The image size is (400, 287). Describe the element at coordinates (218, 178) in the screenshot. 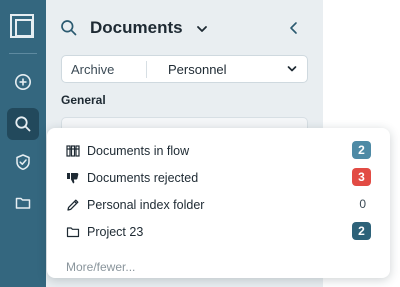

I see `menu-item-documents-rejected: Documents rejected 3` at that location.